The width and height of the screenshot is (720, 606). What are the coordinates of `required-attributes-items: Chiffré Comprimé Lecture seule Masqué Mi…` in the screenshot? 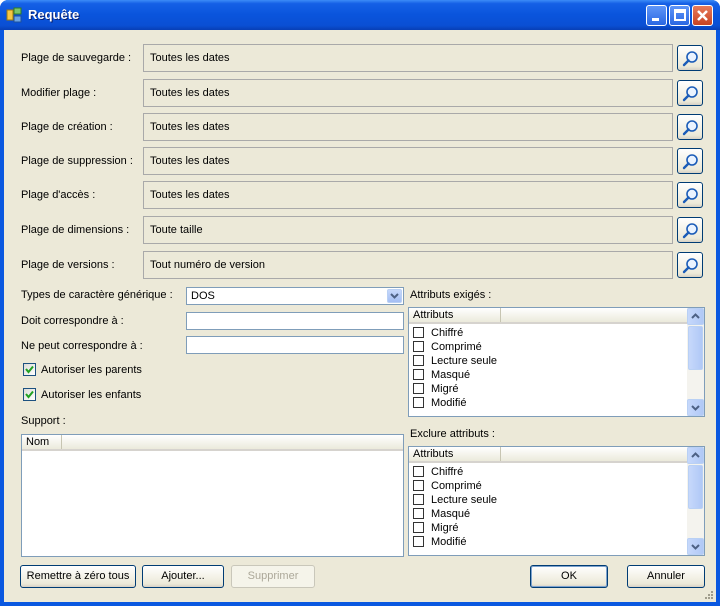 It's located at (548, 368).